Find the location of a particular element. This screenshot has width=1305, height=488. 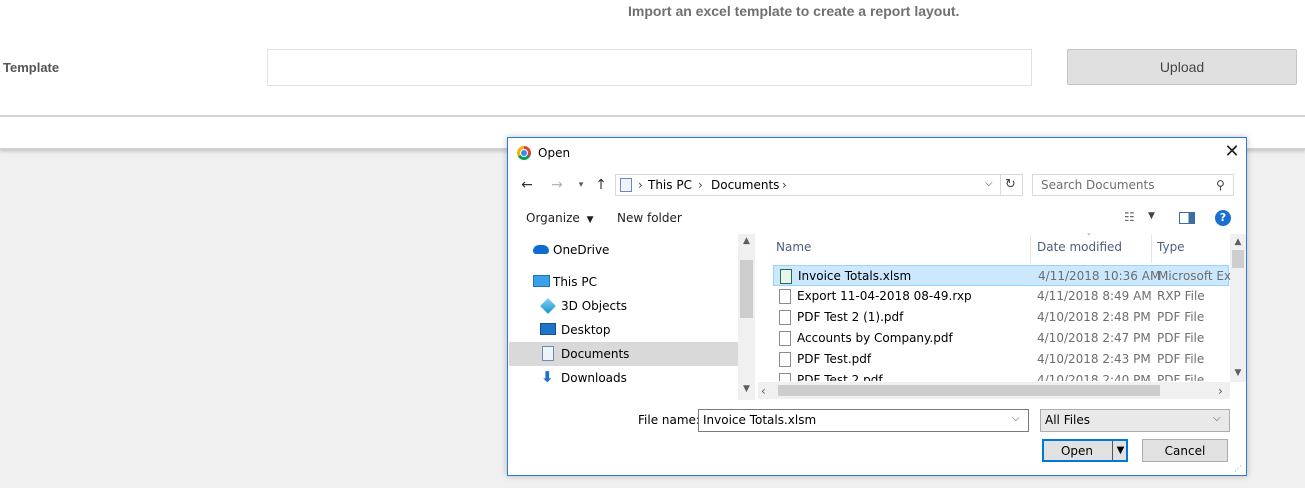

column-header-date-modified: Date modified is located at coordinates (1079, 247).